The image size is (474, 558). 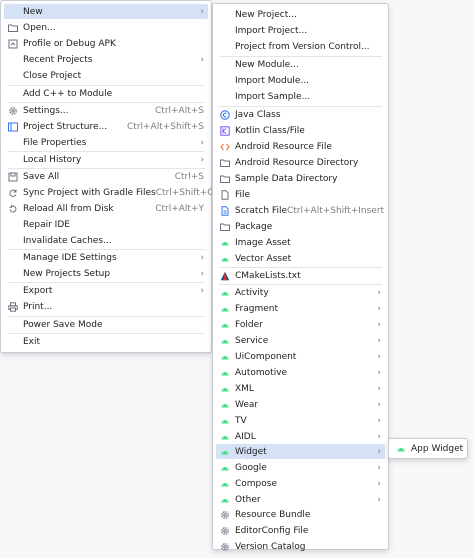 I want to click on widget-submenu: App Widget, so click(x=428, y=448).